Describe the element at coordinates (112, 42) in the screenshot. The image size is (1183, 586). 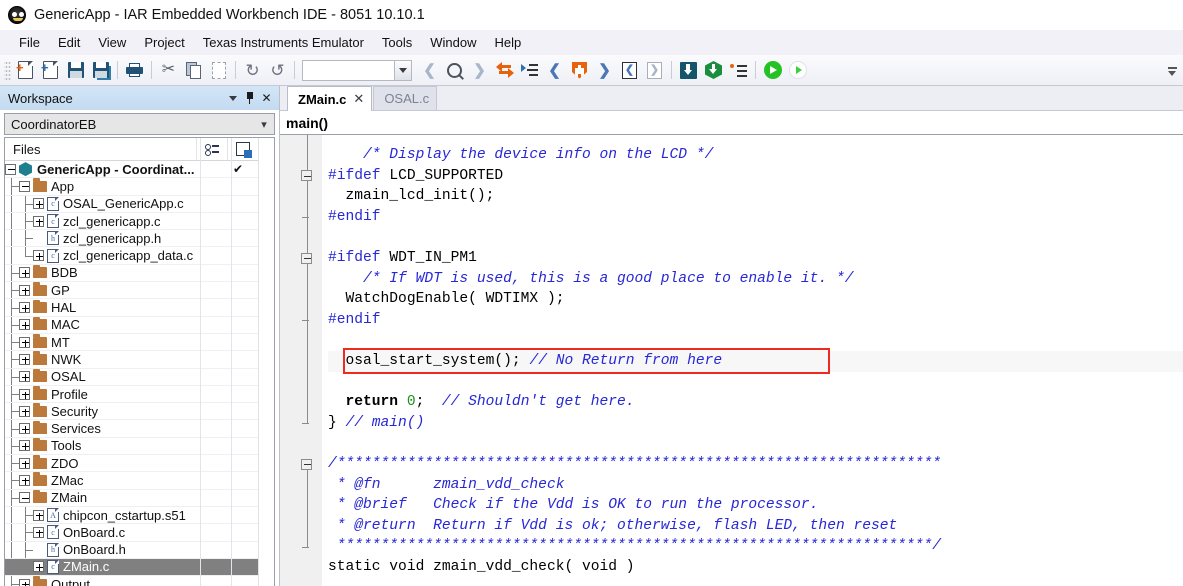
I see `menu-view: View` at that location.